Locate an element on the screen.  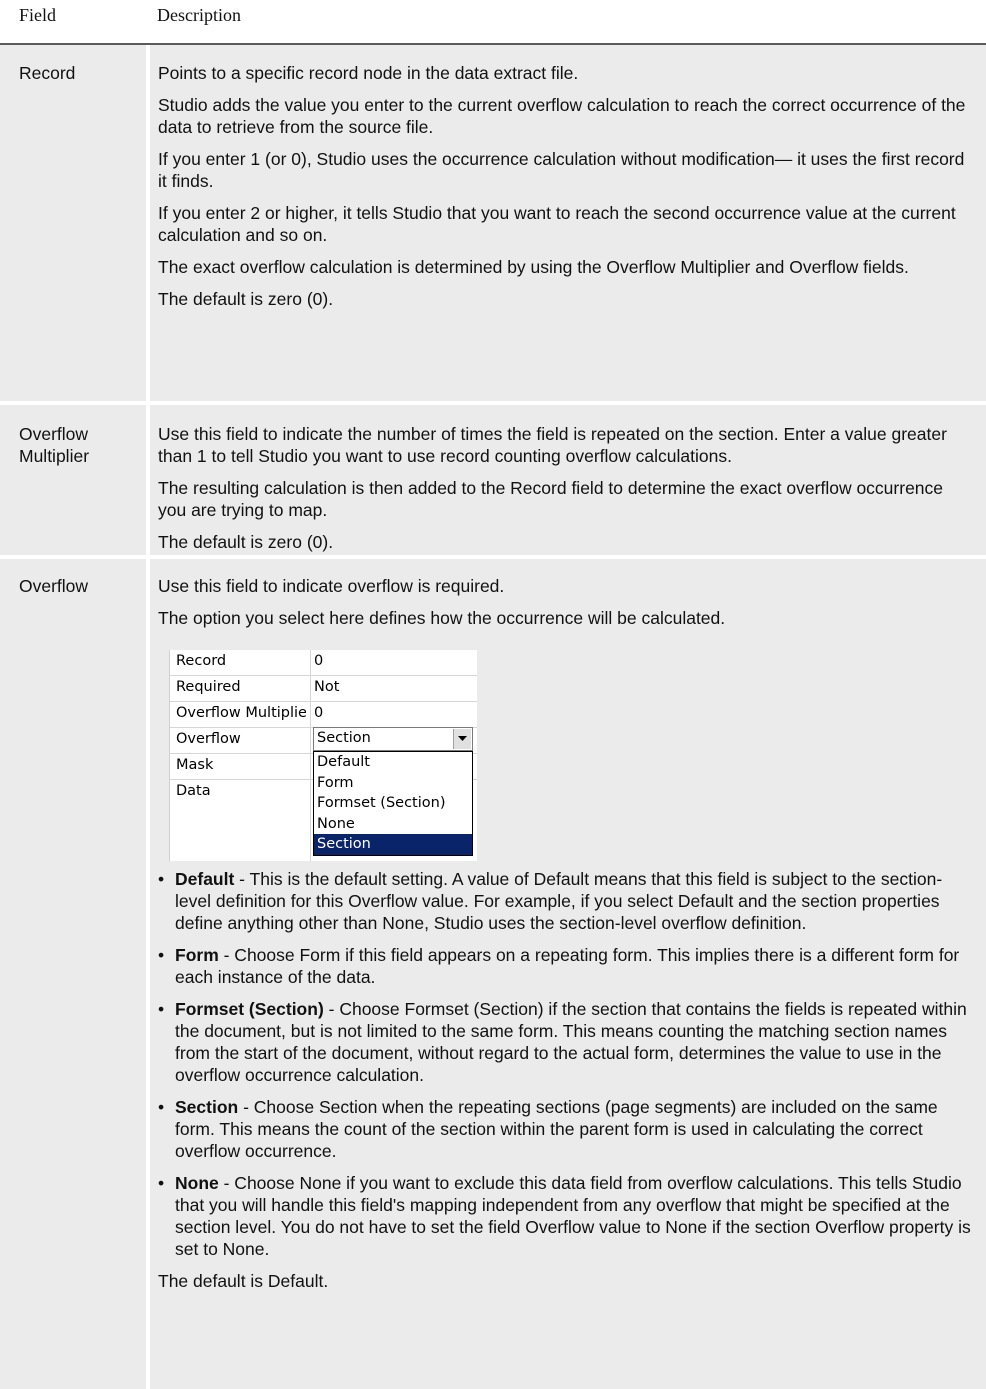
option-term: Section is located at coordinates (207, 1107).